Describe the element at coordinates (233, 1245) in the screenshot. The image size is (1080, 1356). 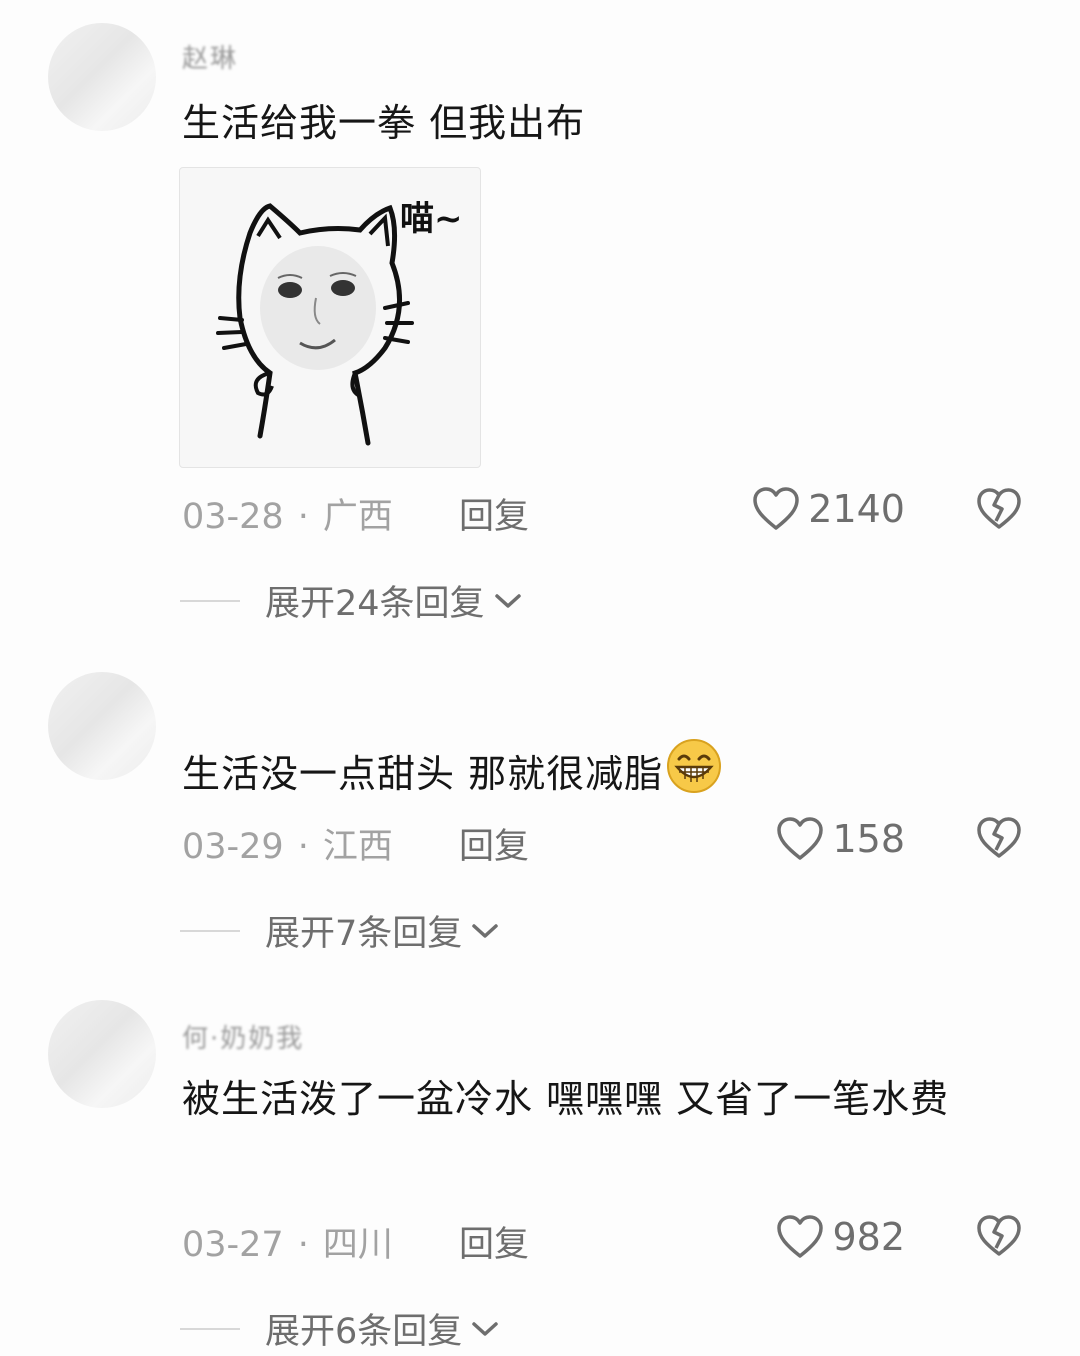
I see `comment-date: 03-27` at that location.